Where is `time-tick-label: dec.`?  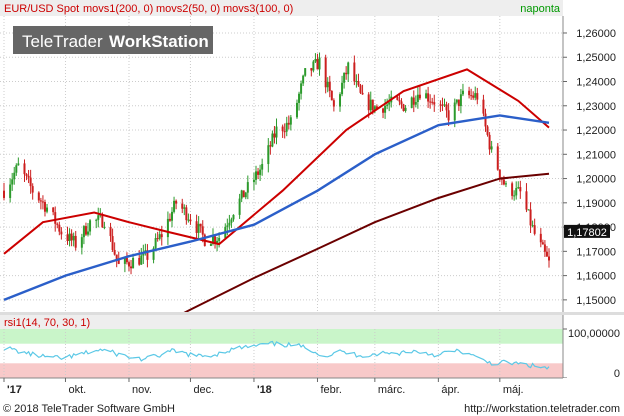
time-tick-label: dec. is located at coordinates (203, 390).